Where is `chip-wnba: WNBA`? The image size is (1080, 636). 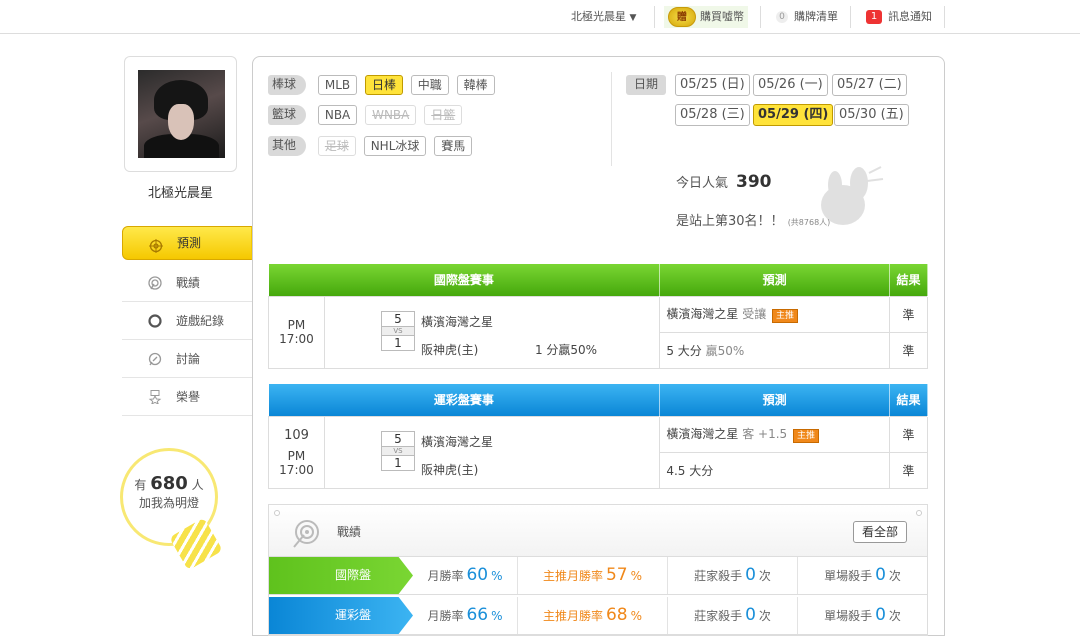
chip-wnba: WNBA is located at coordinates (391, 115).